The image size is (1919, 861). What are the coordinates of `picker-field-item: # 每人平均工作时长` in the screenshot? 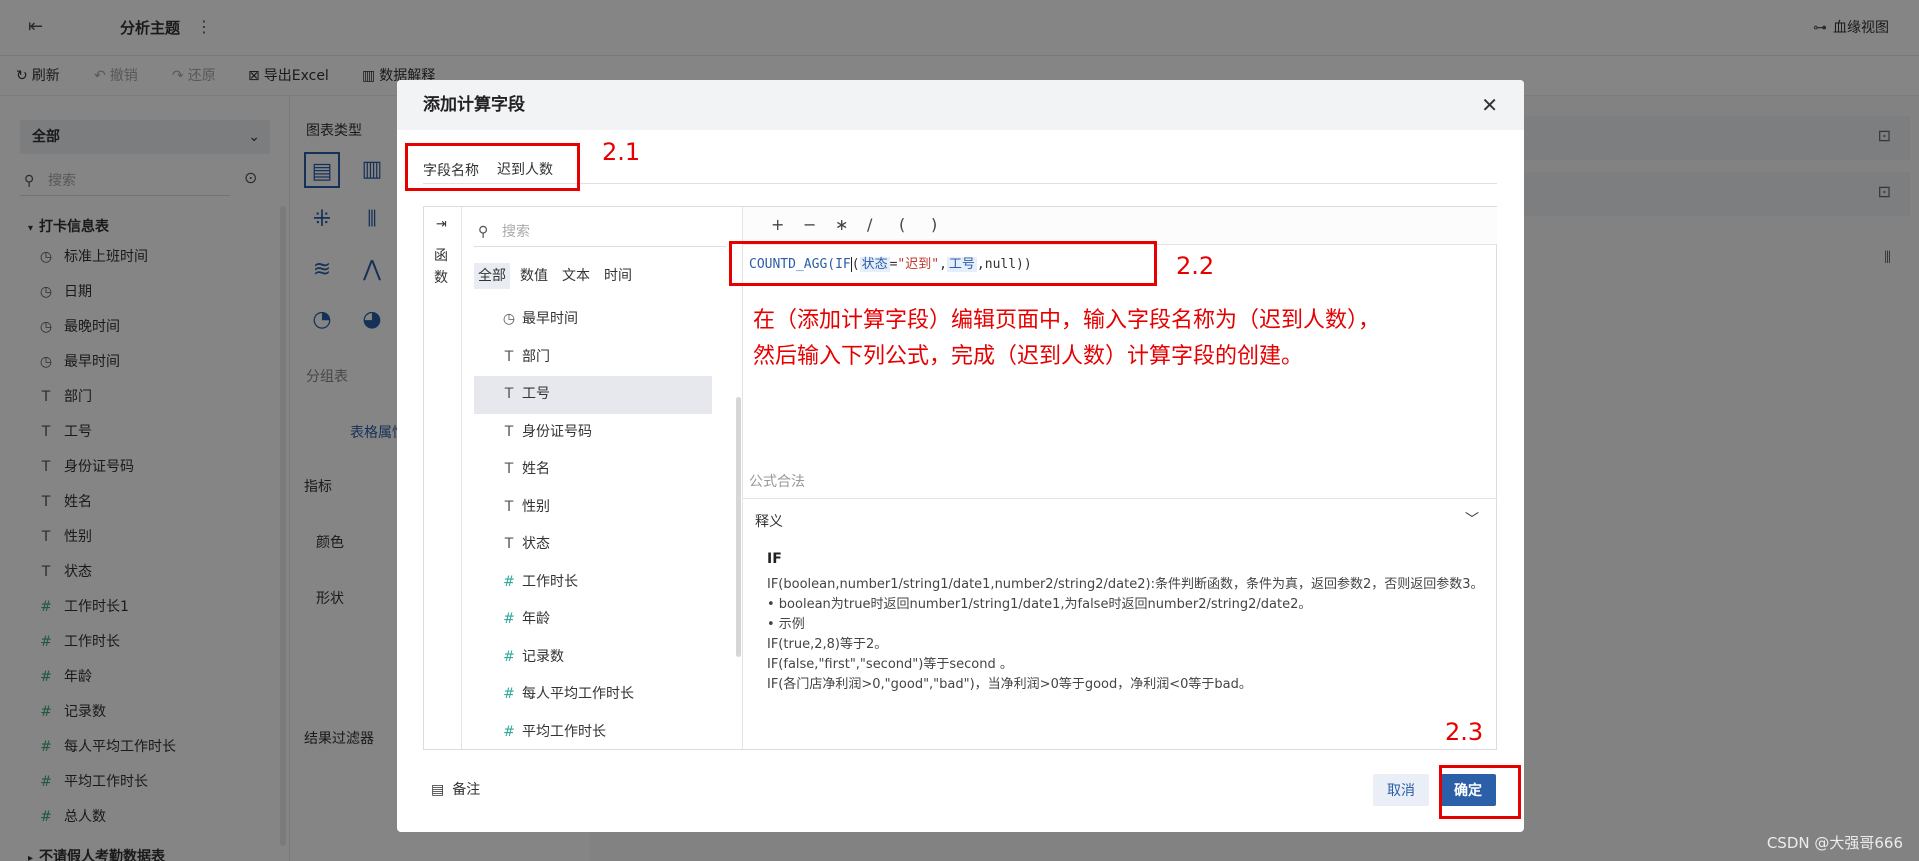 It's located at (593, 695).